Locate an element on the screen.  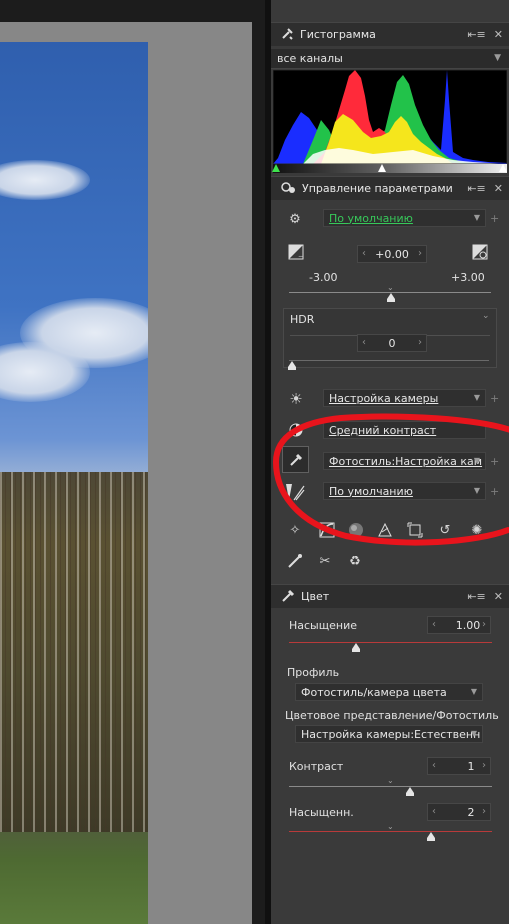
hdr-slider-thumb is located at coordinates (292, 365).